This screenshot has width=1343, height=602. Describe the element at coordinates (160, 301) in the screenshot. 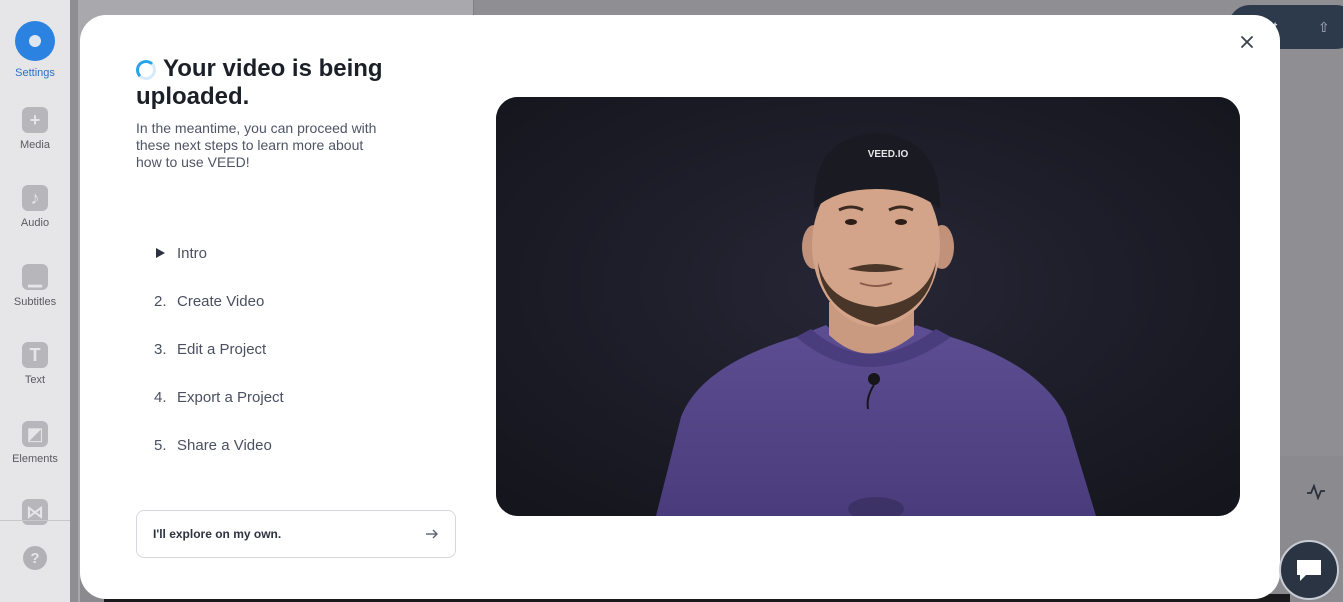

I see `step-number: 2.` at that location.